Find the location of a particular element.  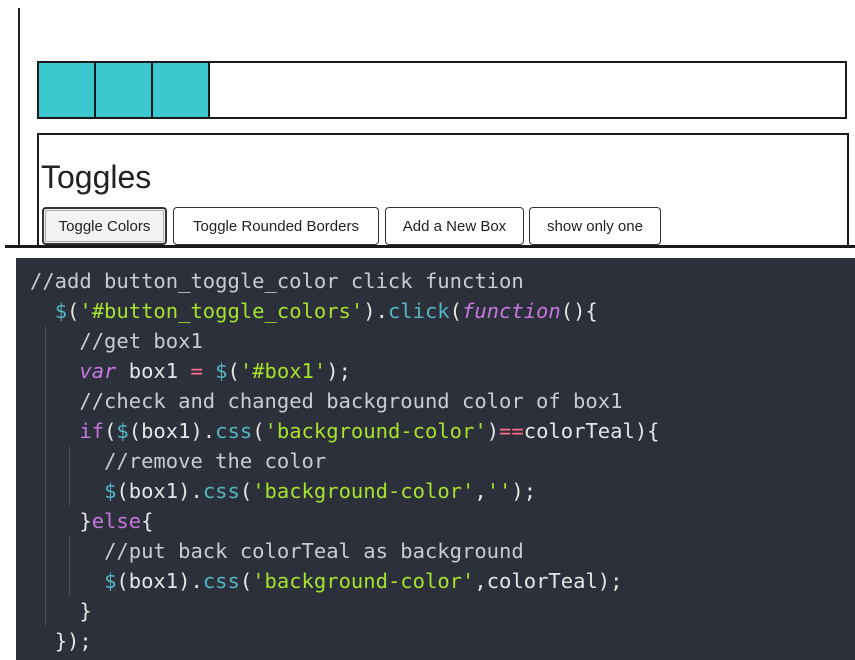

code-token: //remove the color is located at coordinates (215, 461).